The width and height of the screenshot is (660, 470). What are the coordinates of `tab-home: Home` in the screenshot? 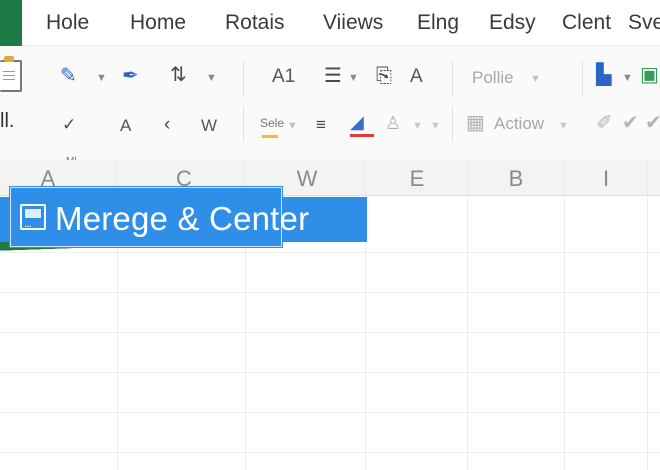 It's located at (158, 23).